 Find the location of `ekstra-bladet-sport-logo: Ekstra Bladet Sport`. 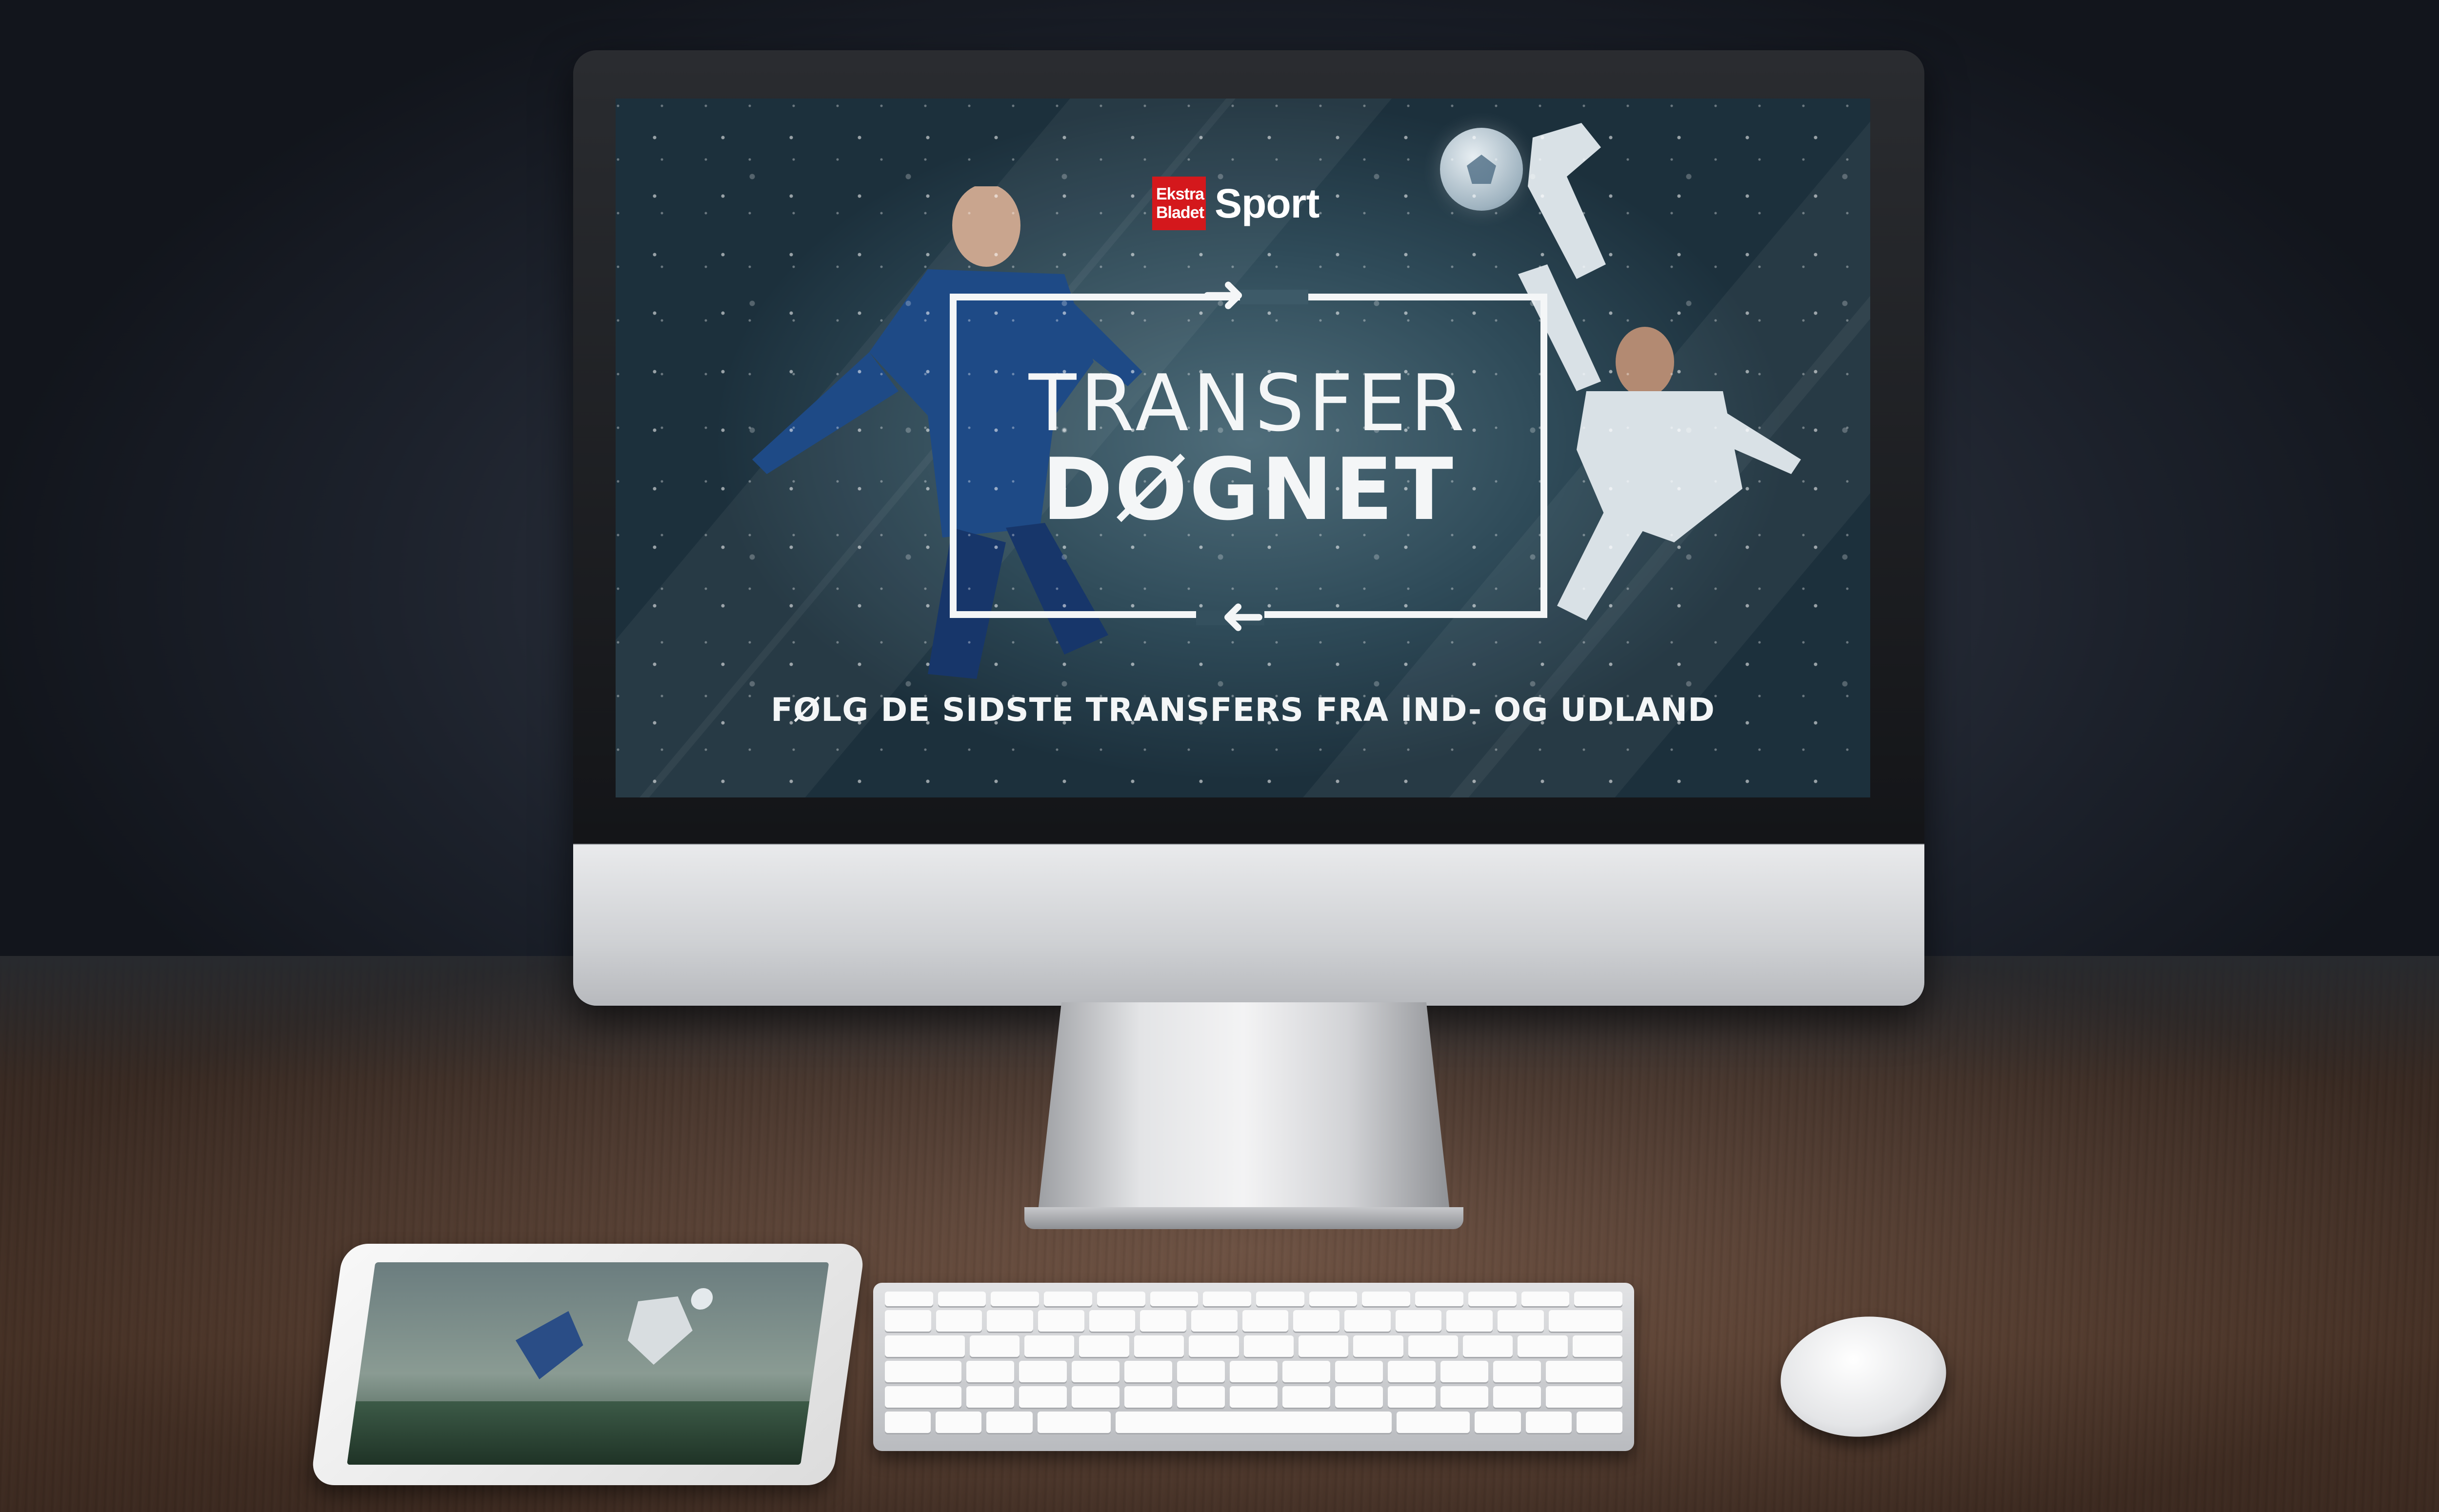

ekstra-bladet-sport-logo: Ekstra Bladet Sport is located at coordinates (1236, 203).